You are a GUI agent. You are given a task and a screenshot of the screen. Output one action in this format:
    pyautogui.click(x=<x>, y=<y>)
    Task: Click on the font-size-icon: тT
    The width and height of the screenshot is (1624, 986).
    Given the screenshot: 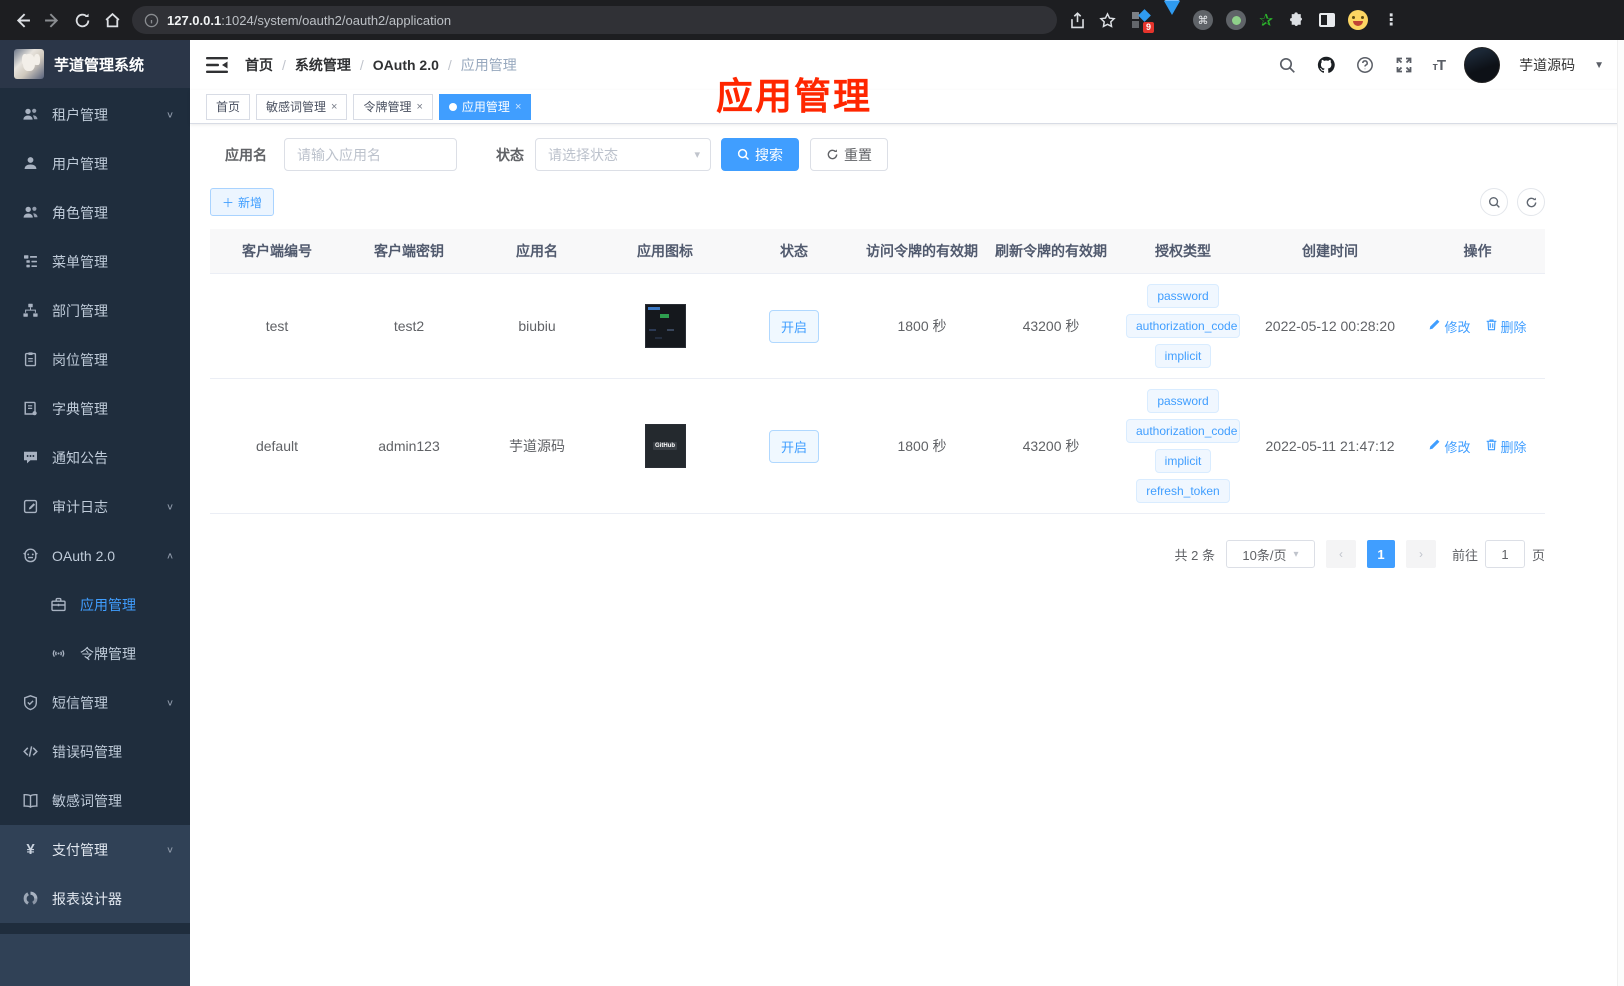 What is the action you would take?
    pyautogui.click(x=1440, y=65)
    